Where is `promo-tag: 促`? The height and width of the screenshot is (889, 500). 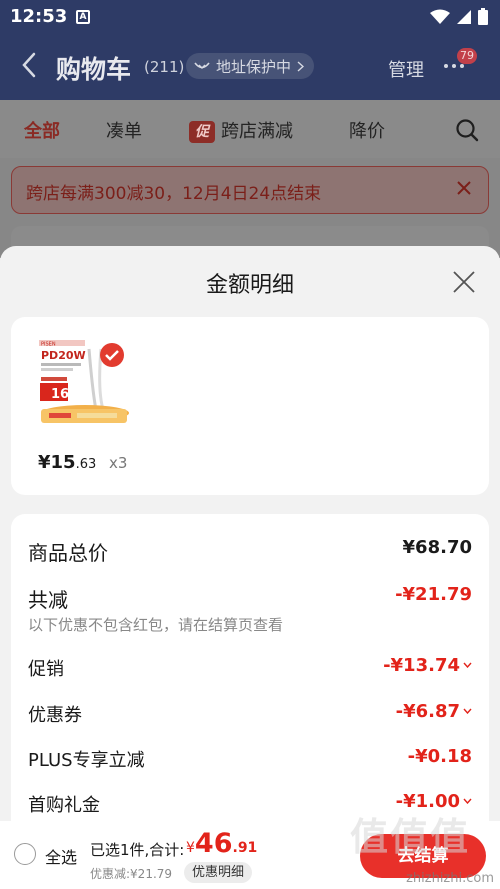
promo-tag: 促 is located at coordinates (202, 132).